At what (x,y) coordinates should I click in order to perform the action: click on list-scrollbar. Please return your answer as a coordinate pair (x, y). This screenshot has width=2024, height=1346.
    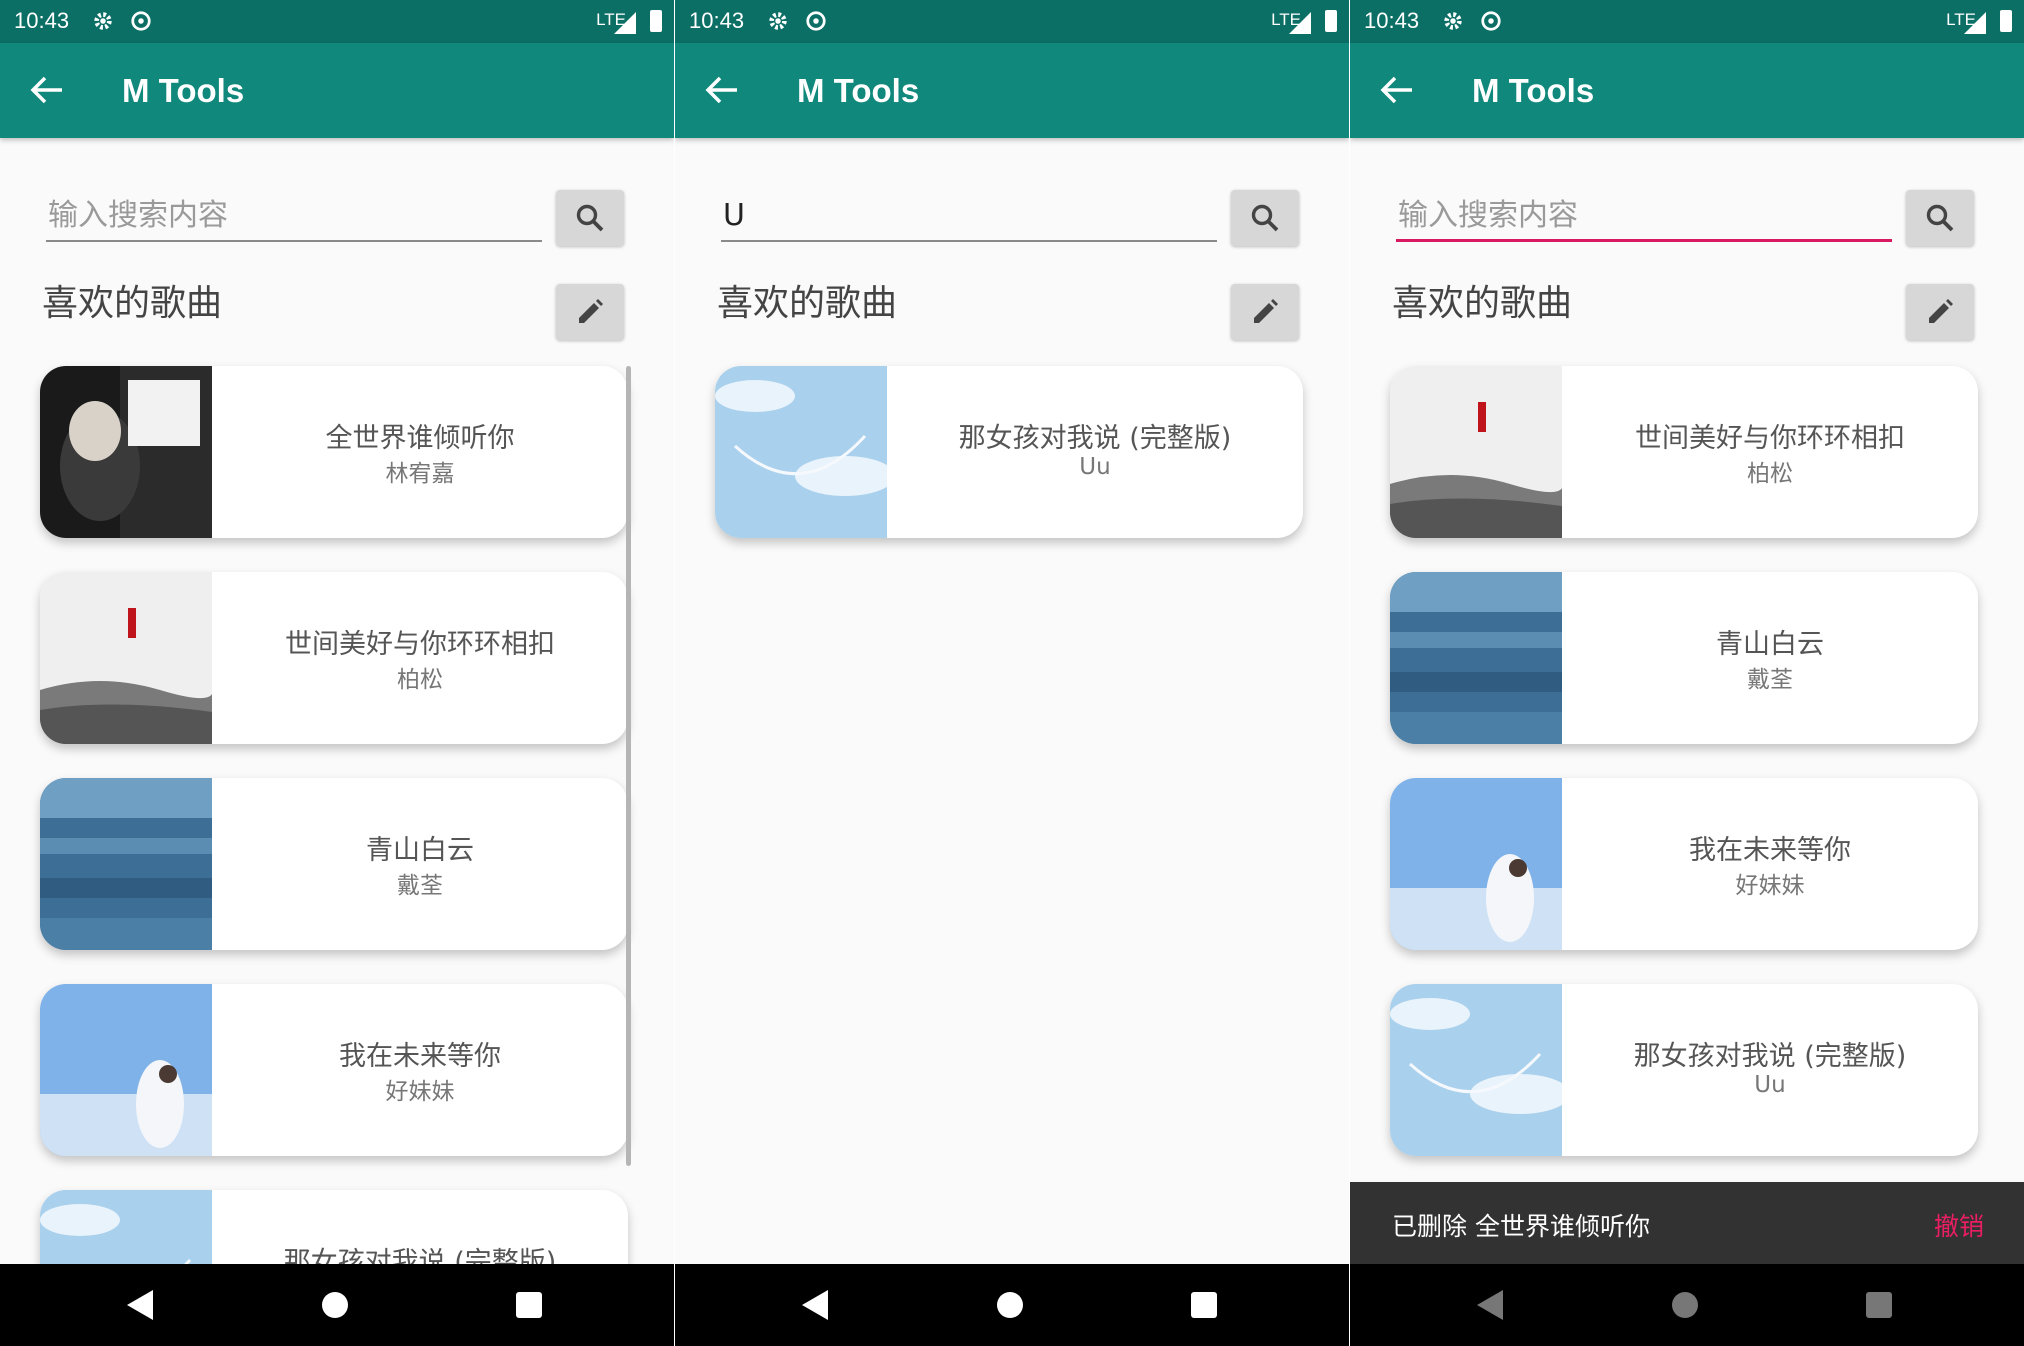
    Looking at the image, I should click on (628, 766).